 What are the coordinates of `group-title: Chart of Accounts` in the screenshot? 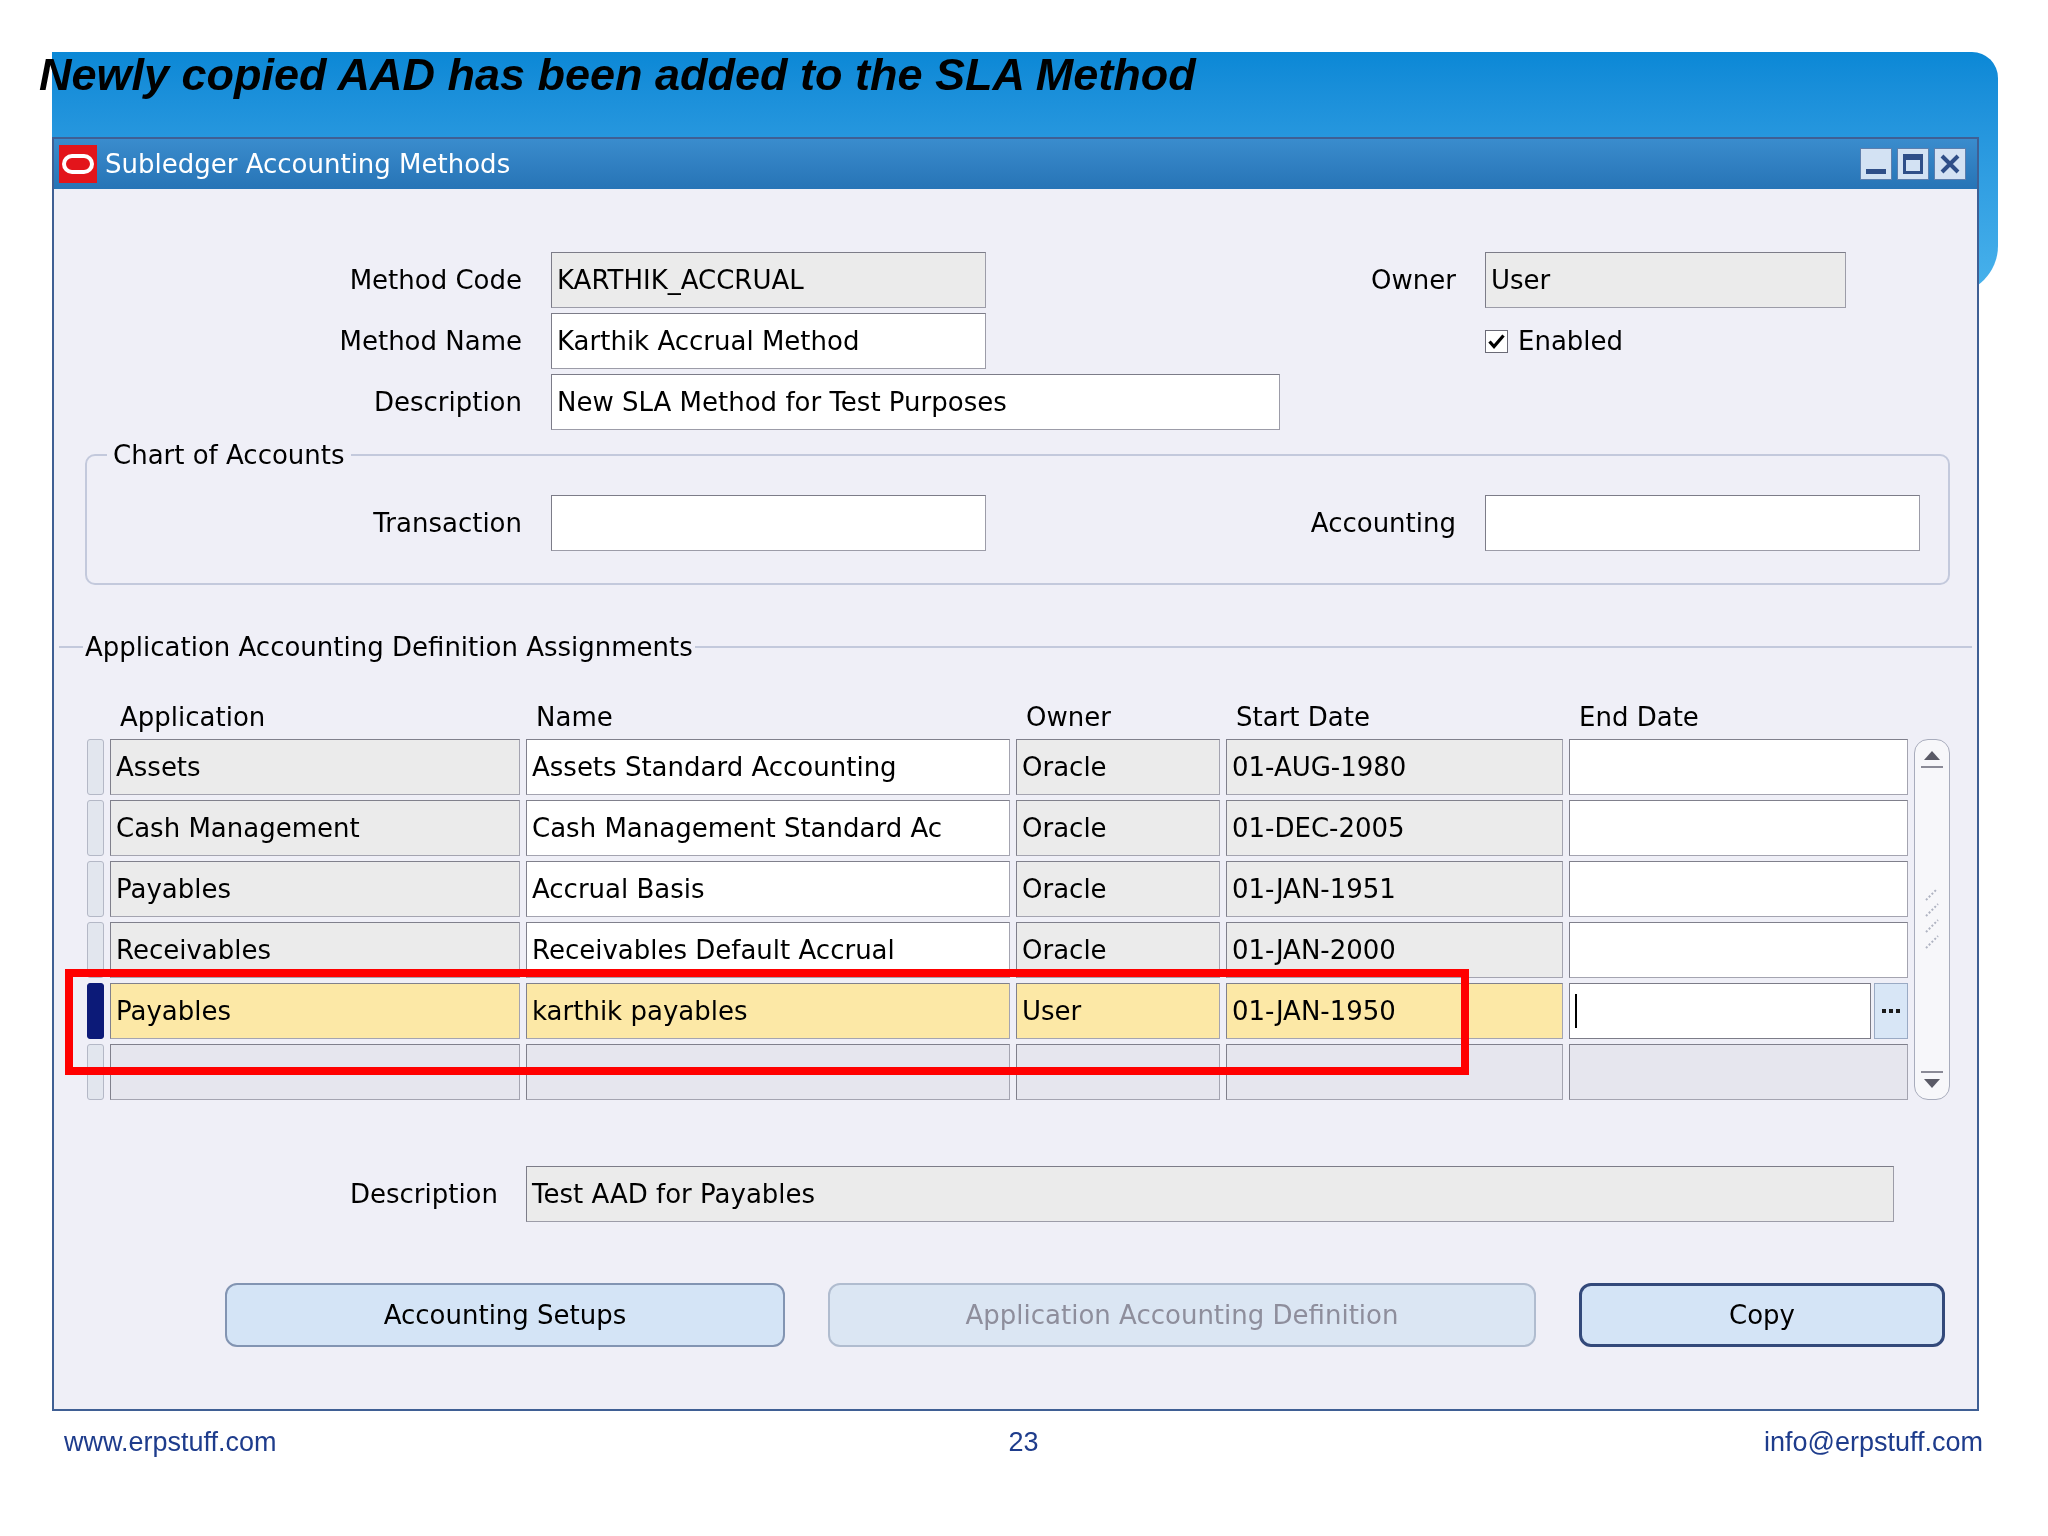 It's located at (229, 455).